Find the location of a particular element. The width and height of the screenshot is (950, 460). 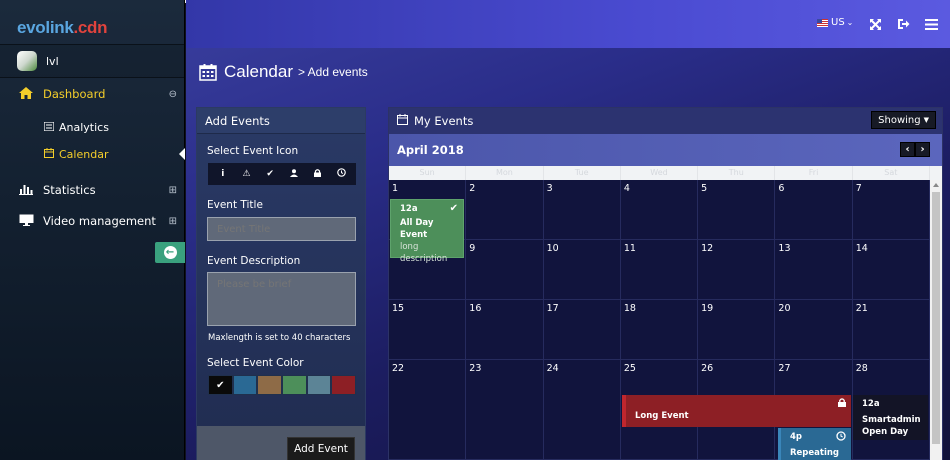

day-number: 20 is located at coordinates (784, 308).